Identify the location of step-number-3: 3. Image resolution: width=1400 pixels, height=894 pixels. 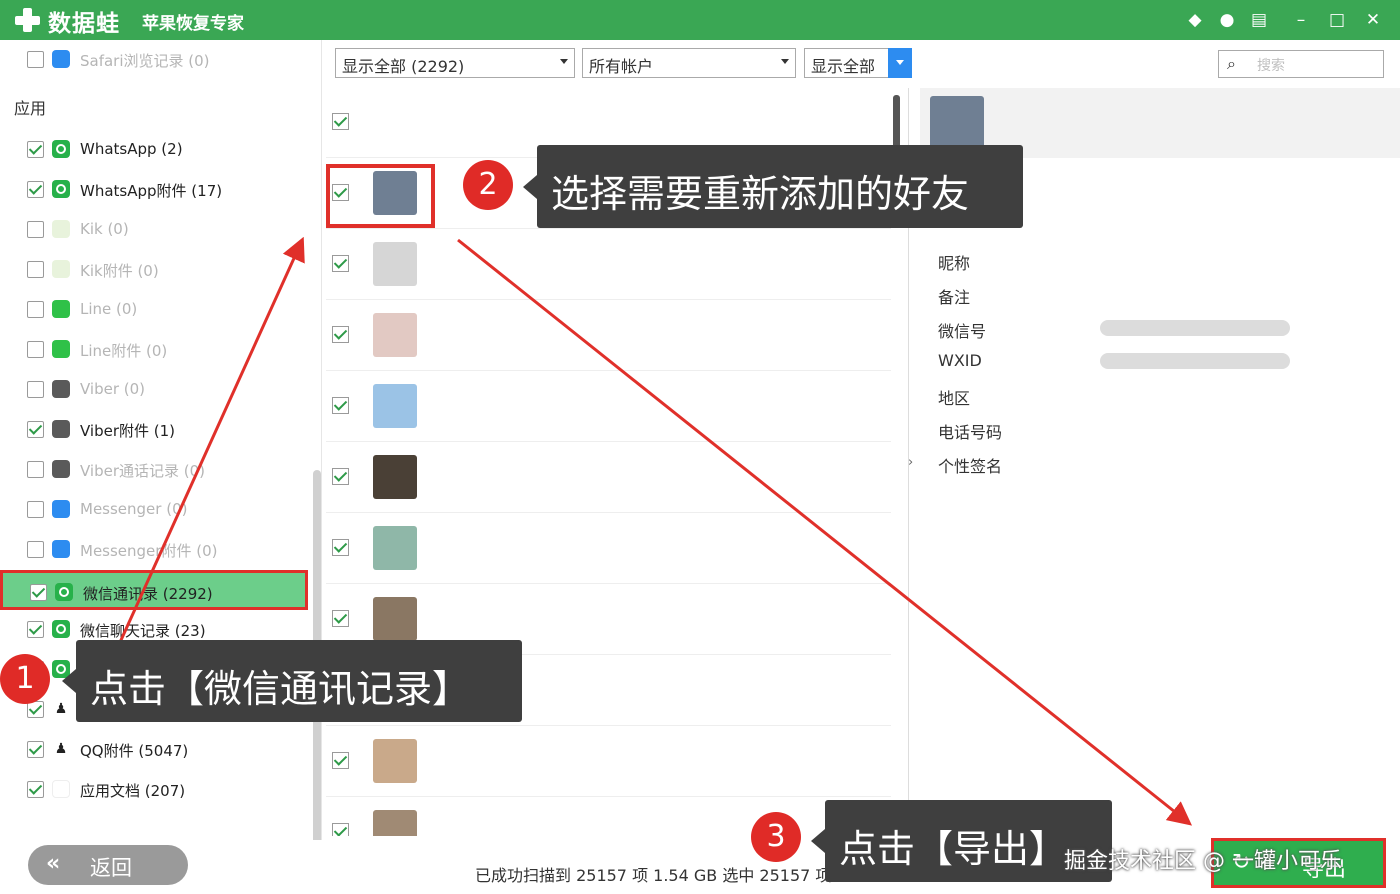
(776, 837).